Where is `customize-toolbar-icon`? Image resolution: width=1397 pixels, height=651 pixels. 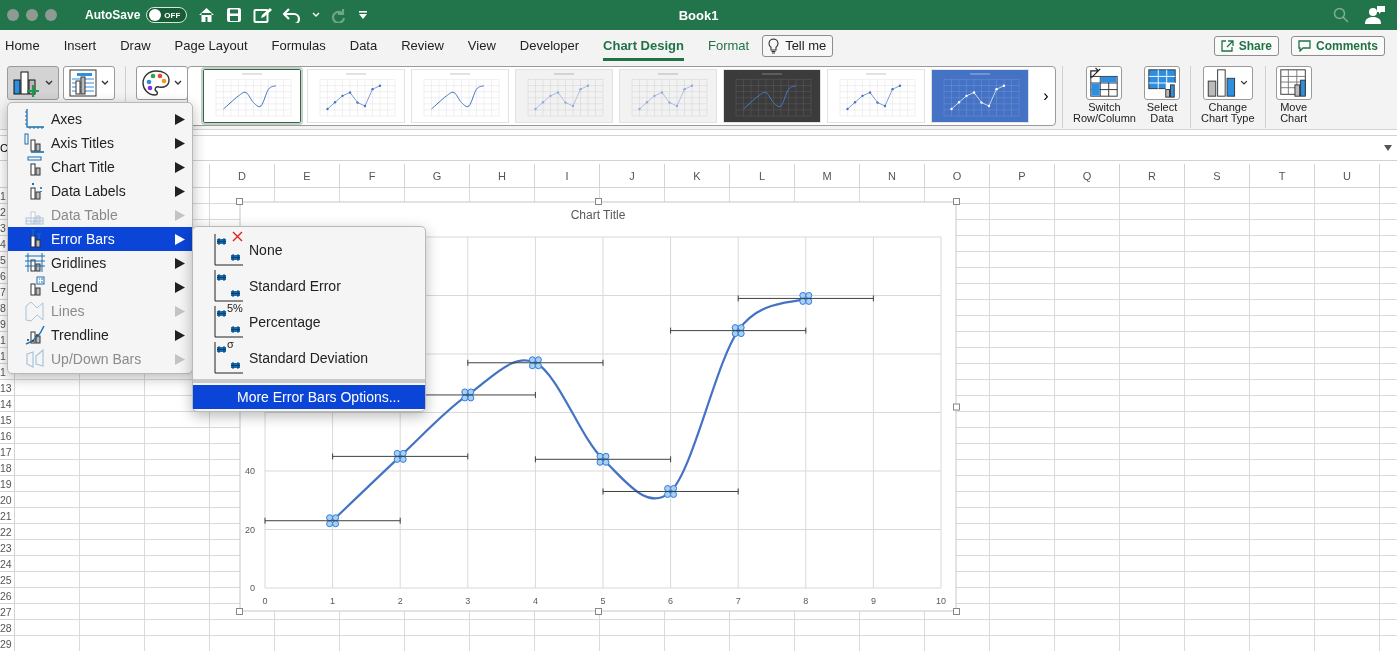 customize-toolbar-icon is located at coordinates (363, 15).